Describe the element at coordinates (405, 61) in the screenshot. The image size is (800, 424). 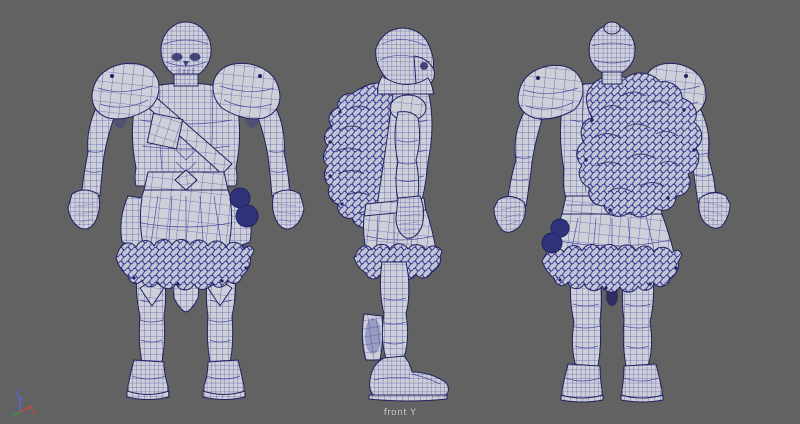
I see `side-hood` at that location.